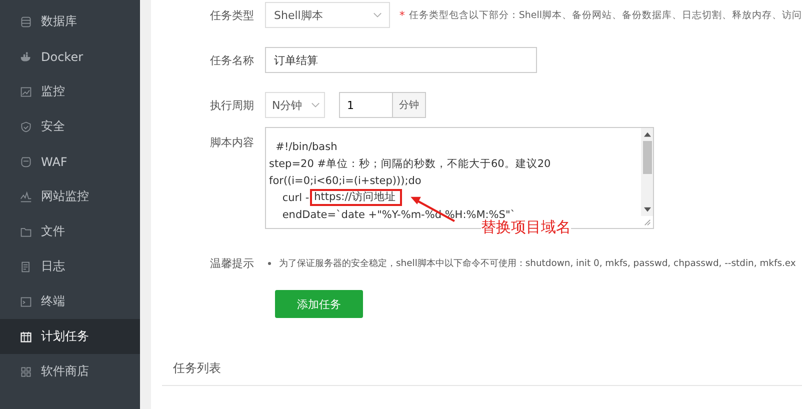 Image resolution: width=802 pixels, height=409 pixels. I want to click on whale-icon, so click(26, 56).